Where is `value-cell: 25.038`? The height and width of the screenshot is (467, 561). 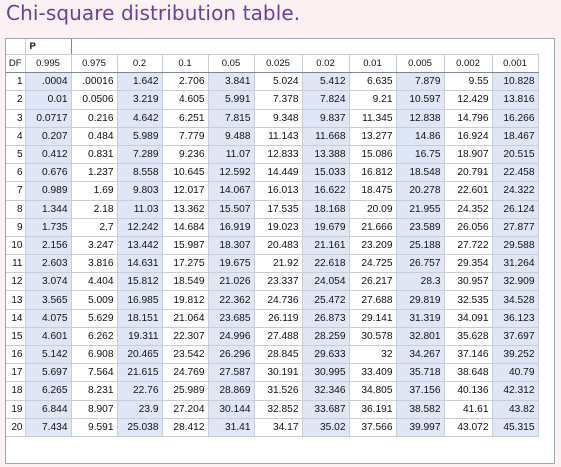
value-cell: 25.038 is located at coordinates (139, 427).